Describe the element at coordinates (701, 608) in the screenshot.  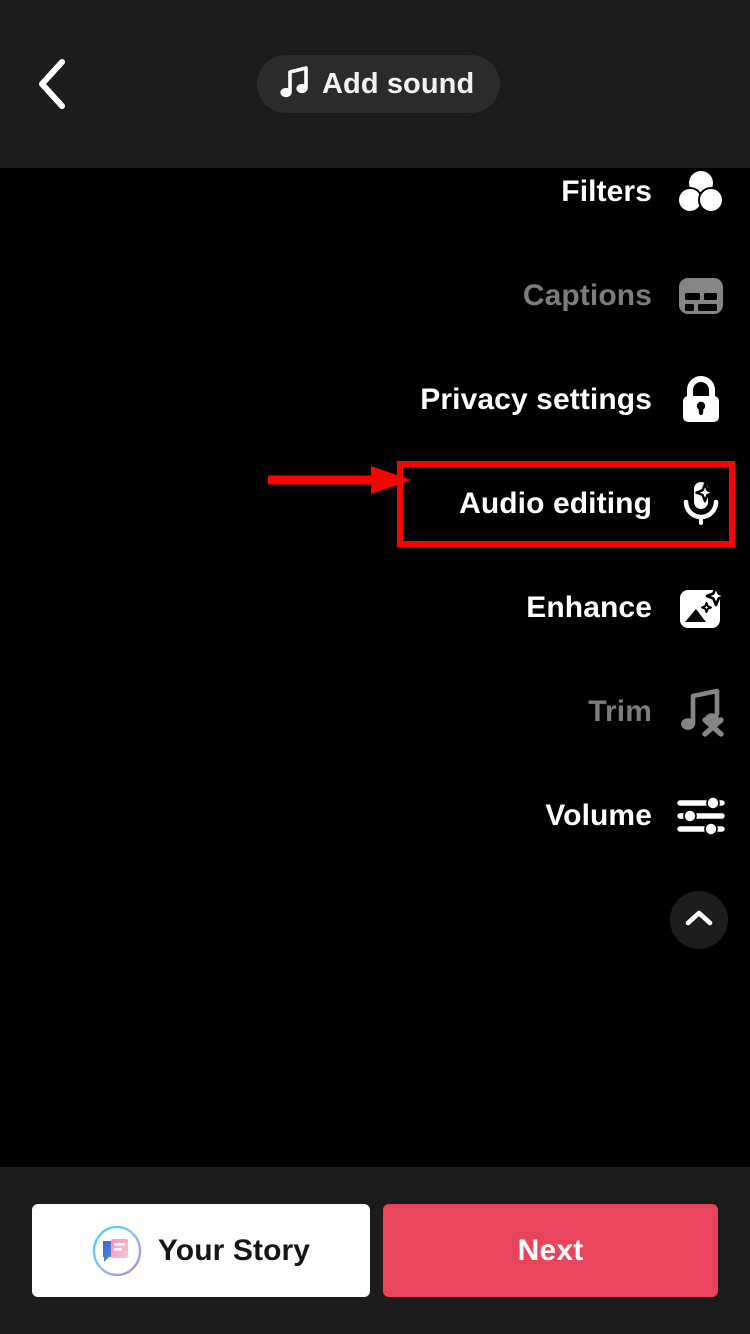
I see `image-sparkle-icon` at that location.